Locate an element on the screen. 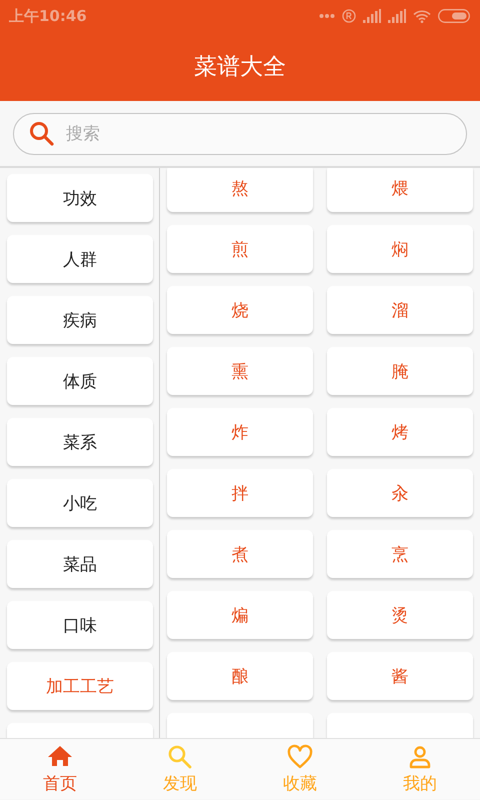  method-item: 烹 is located at coordinates (400, 554).